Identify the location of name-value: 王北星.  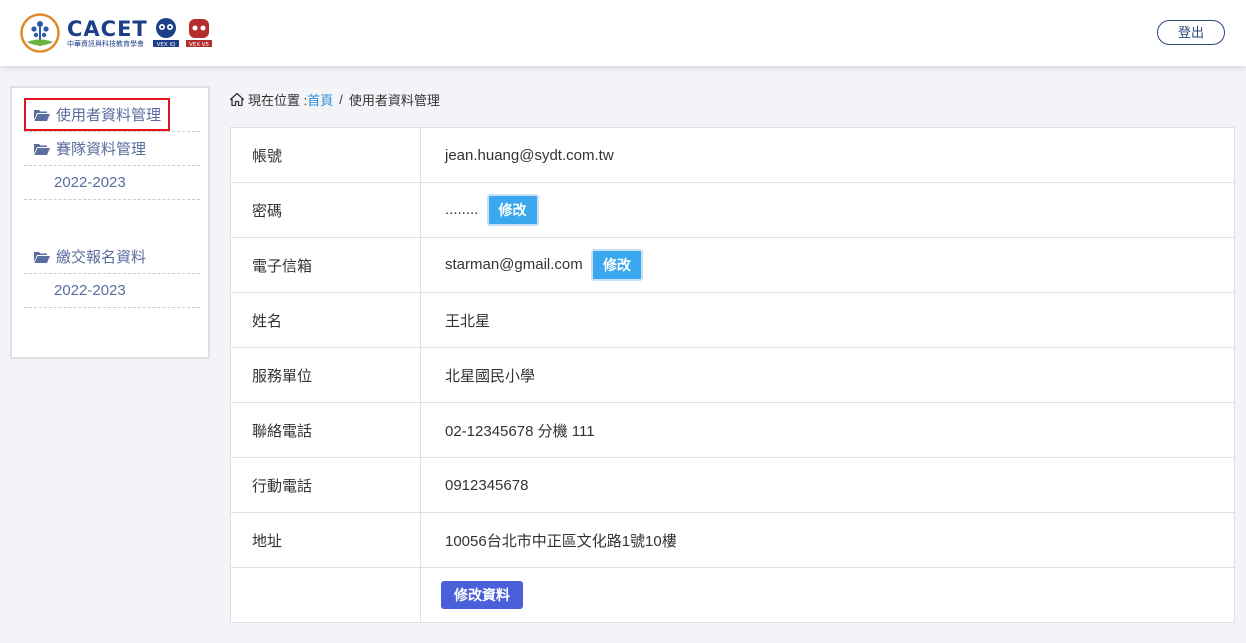
(827, 320).